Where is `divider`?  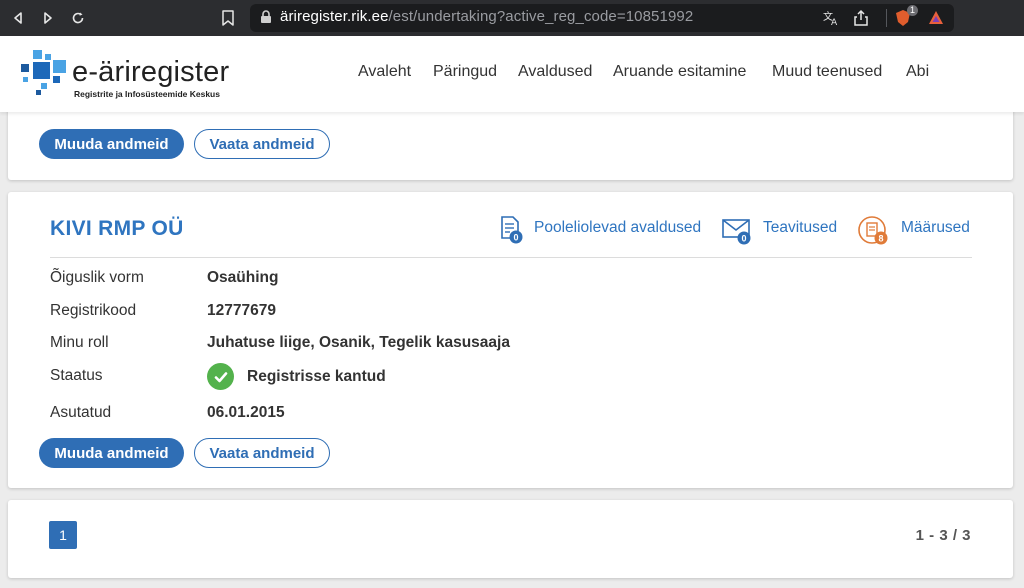
divider is located at coordinates (511, 257).